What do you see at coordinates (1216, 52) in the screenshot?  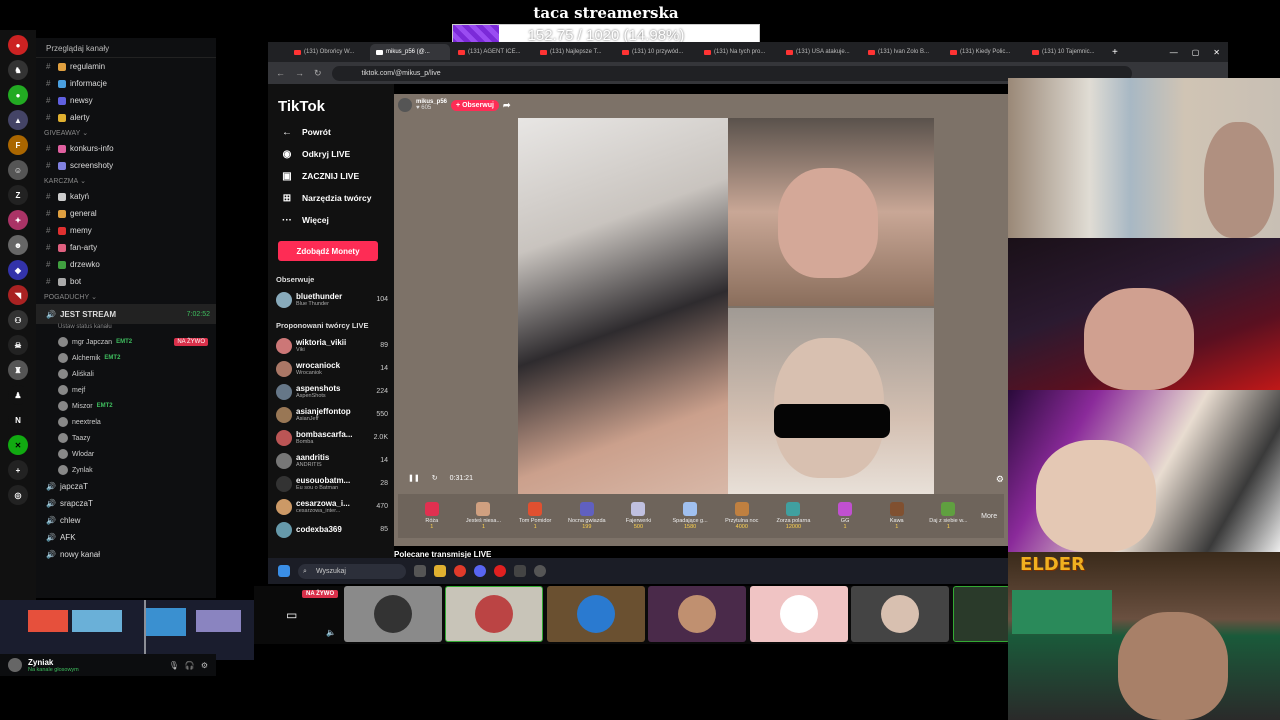 I see `close-icon: ✕` at bounding box center [1216, 52].